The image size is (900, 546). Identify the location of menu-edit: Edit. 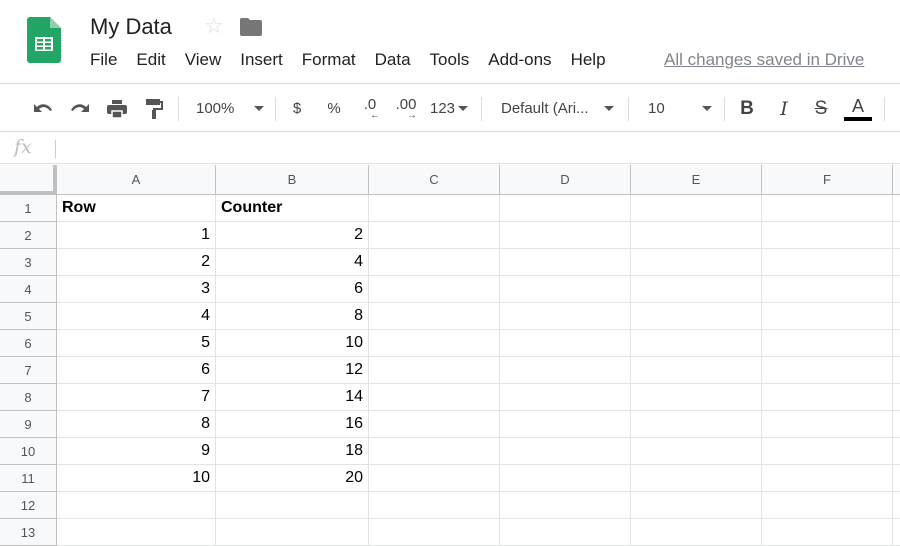
(150, 60).